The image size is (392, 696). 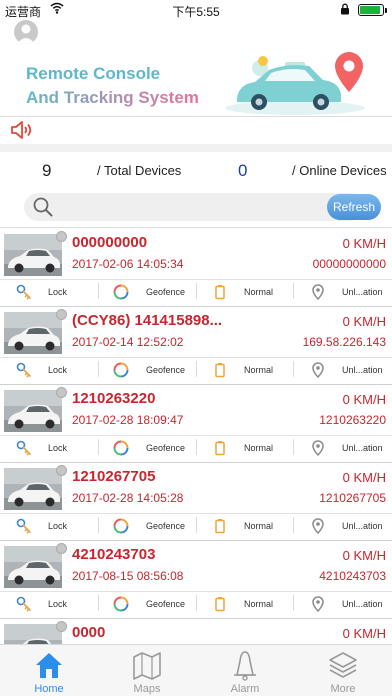 I want to click on tab-label: Alarm, so click(x=245, y=689).